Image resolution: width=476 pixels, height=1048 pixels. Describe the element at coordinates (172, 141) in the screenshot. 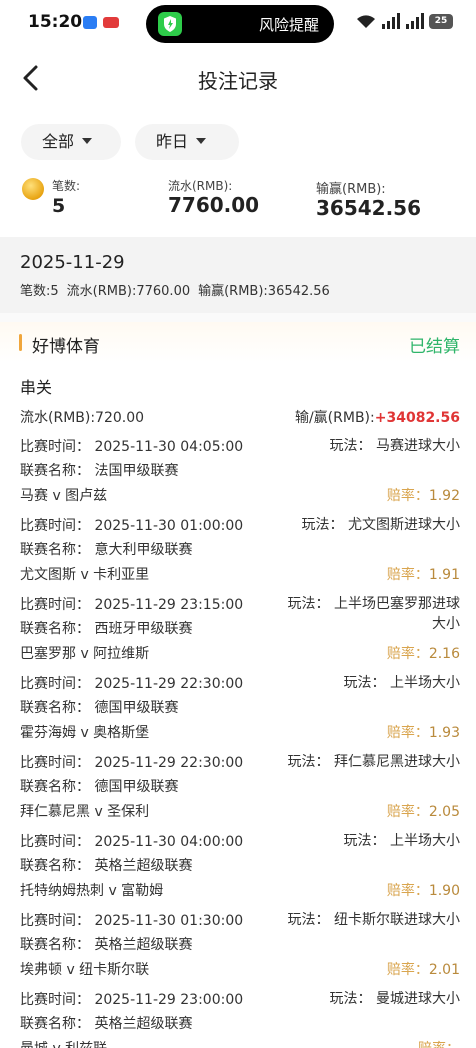

I see `date-filter-label: 昨日` at that location.